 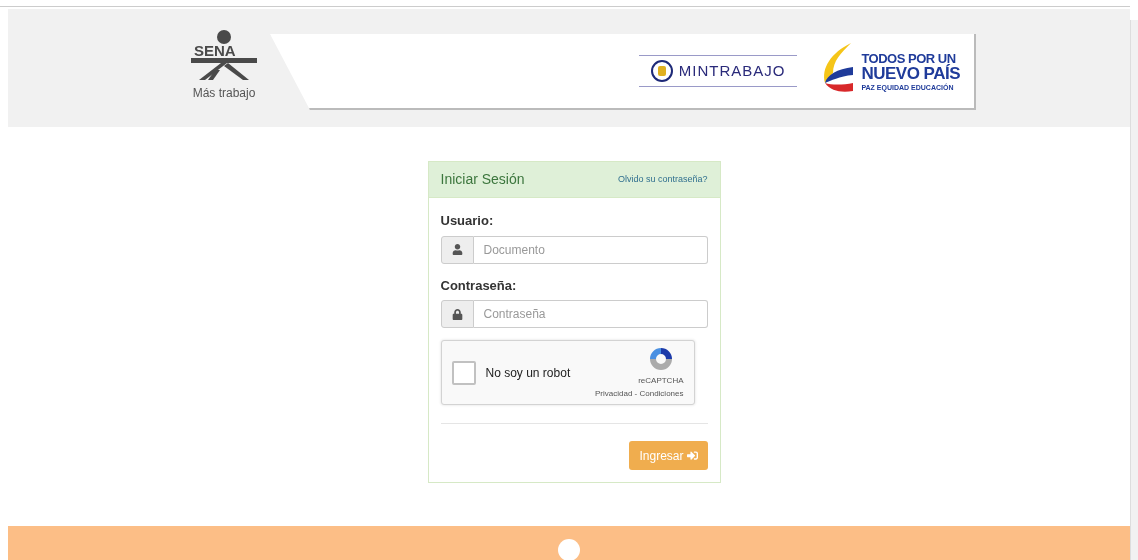 I want to click on field-label: Contraseña:, so click(x=479, y=285).